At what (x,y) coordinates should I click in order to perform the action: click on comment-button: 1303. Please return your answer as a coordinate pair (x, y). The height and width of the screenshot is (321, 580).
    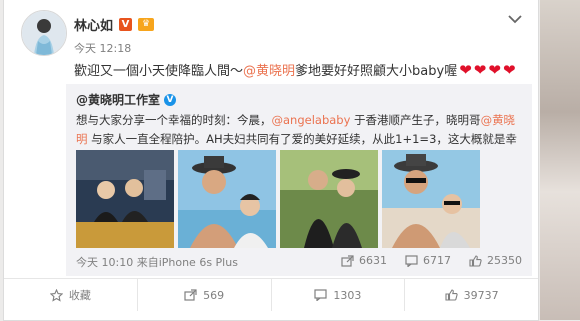
    Looking at the image, I should click on (339, 295).